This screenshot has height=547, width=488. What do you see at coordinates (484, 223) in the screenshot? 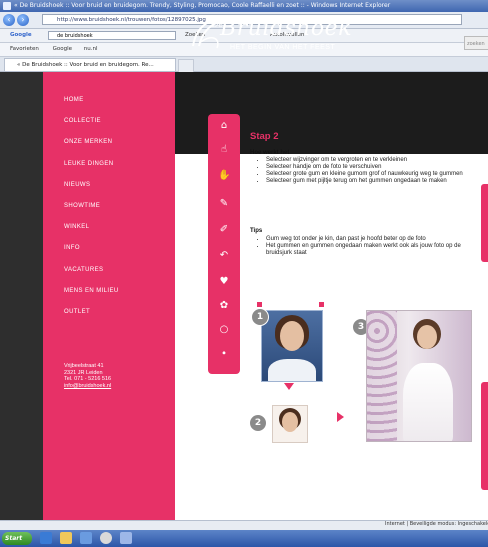
I see `right-tab-top` at bounding box center [484, 223].